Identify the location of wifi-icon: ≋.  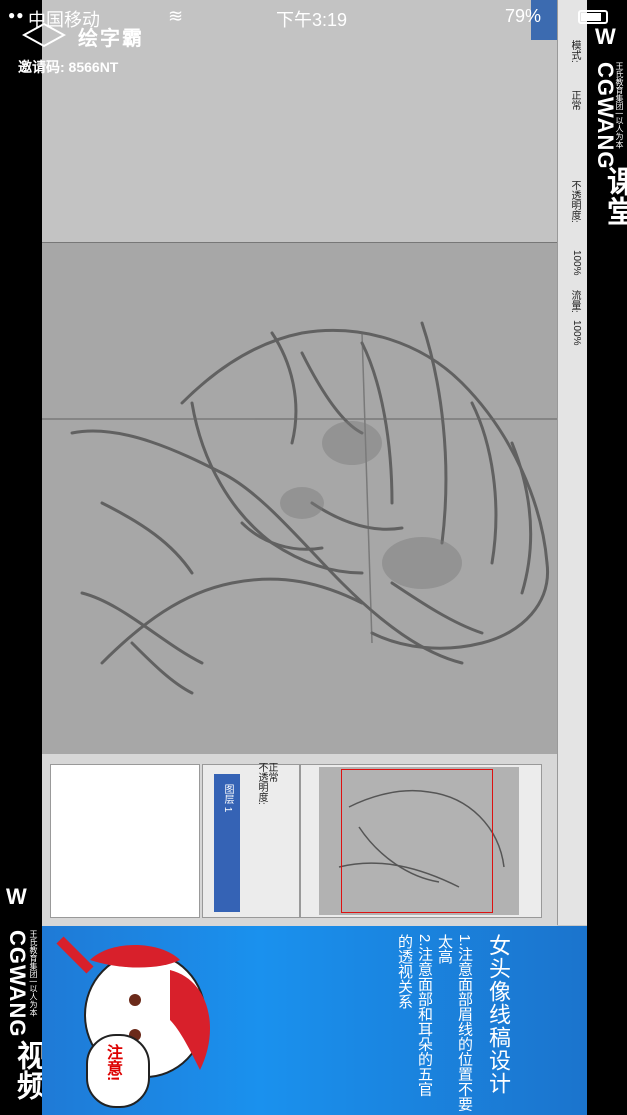
(176, 16).